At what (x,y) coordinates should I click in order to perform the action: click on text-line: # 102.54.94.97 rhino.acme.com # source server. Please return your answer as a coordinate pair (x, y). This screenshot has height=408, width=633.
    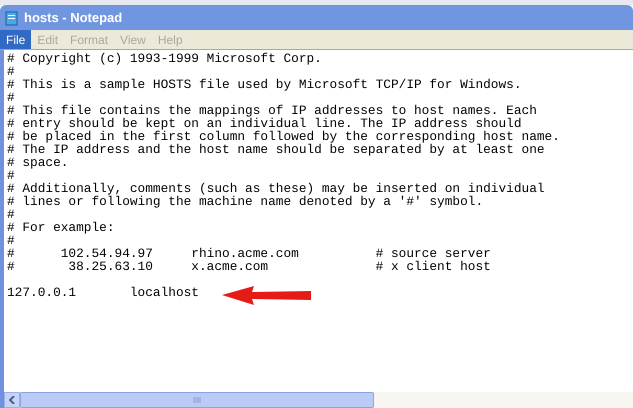
    Looking at the image, I should click on (249, 253).